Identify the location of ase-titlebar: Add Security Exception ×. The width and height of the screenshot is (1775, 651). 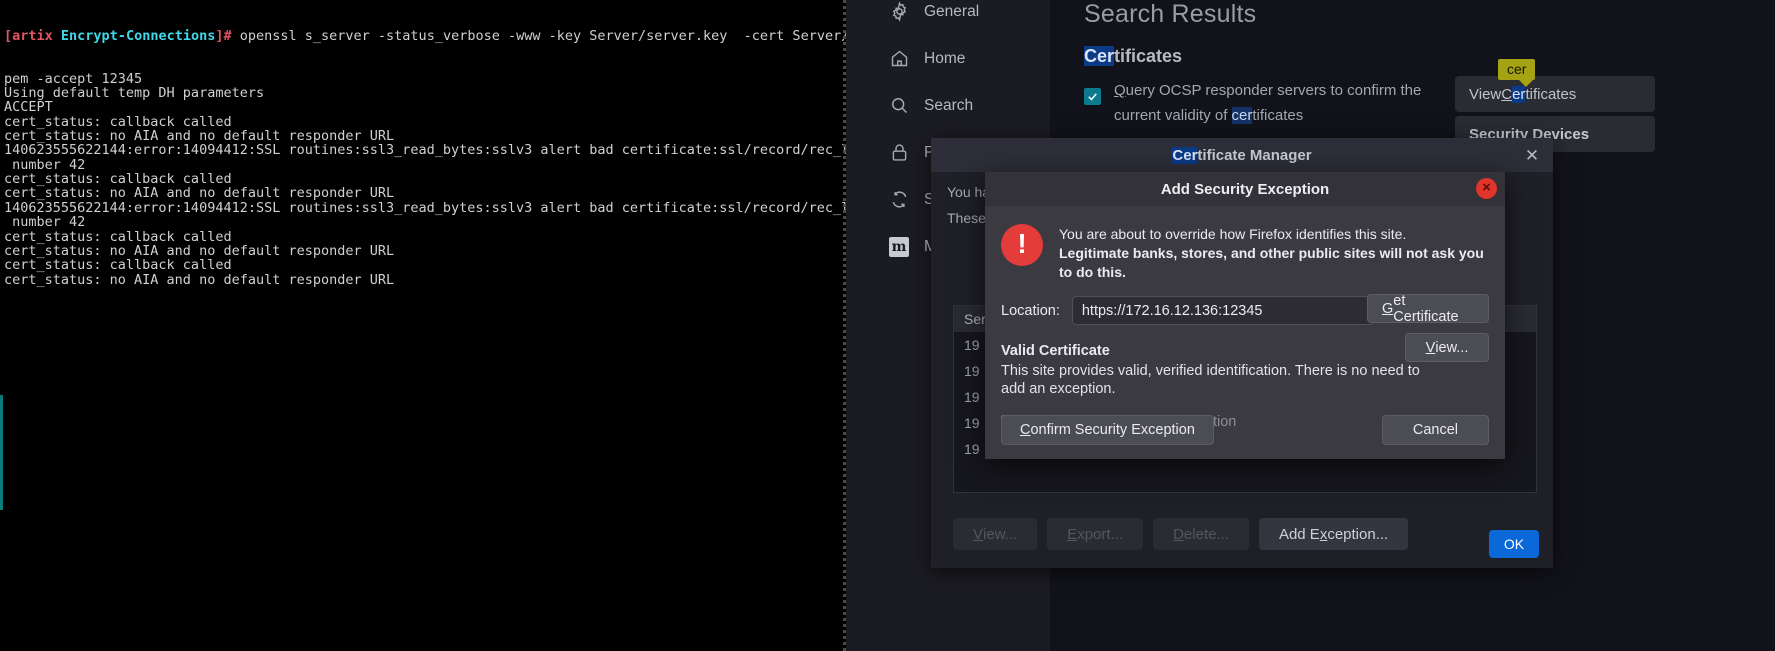
(1245, 189).